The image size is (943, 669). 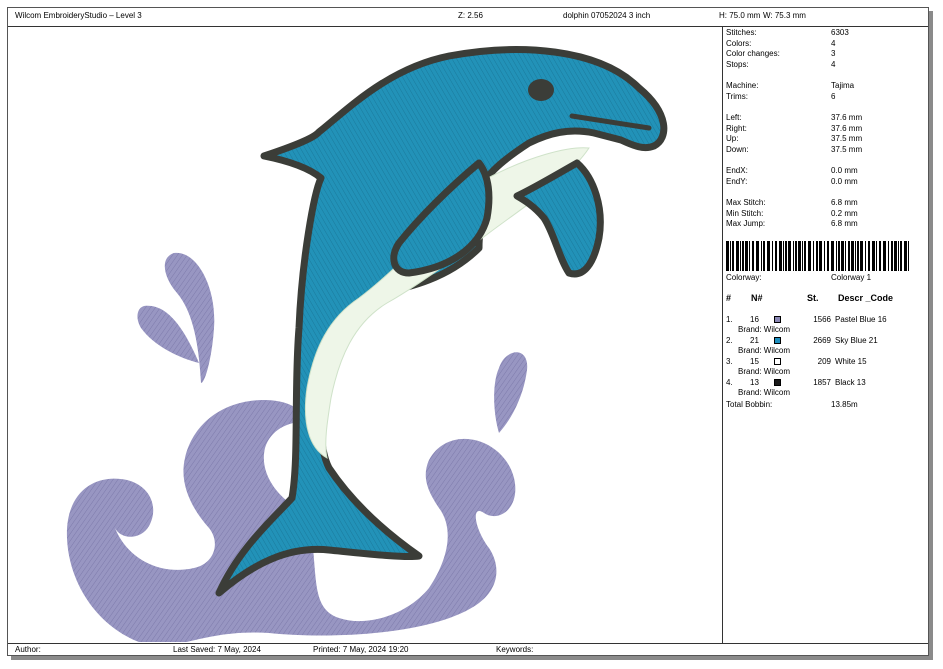 What do you see at coordinates (753, 53) in the screenshot?
I see `color-changes-label: Color changes:` at bounding box center [753, 53].